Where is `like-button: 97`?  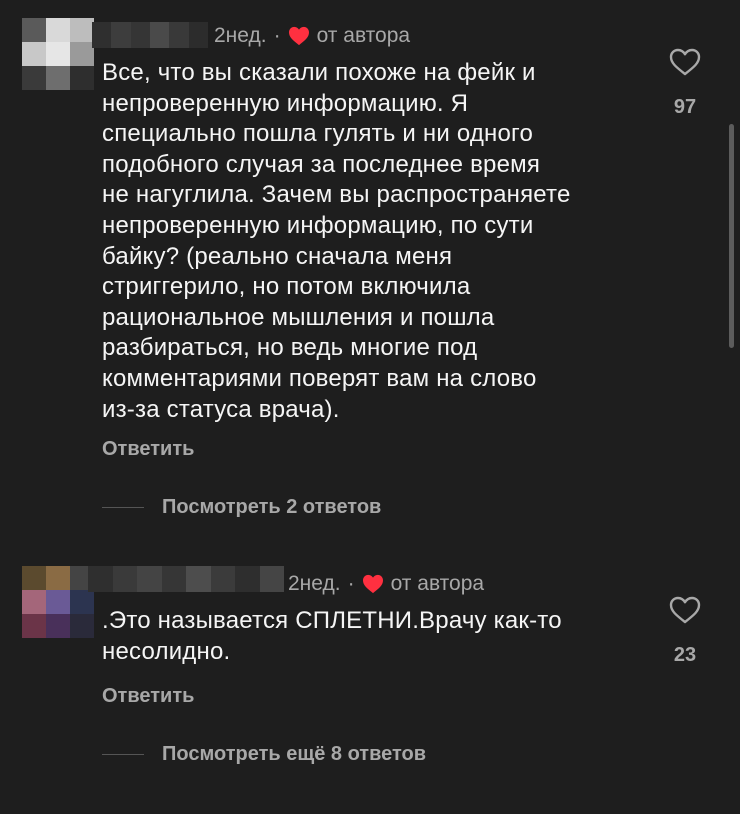
like-button: 97 is located at coordinates (685, 83).